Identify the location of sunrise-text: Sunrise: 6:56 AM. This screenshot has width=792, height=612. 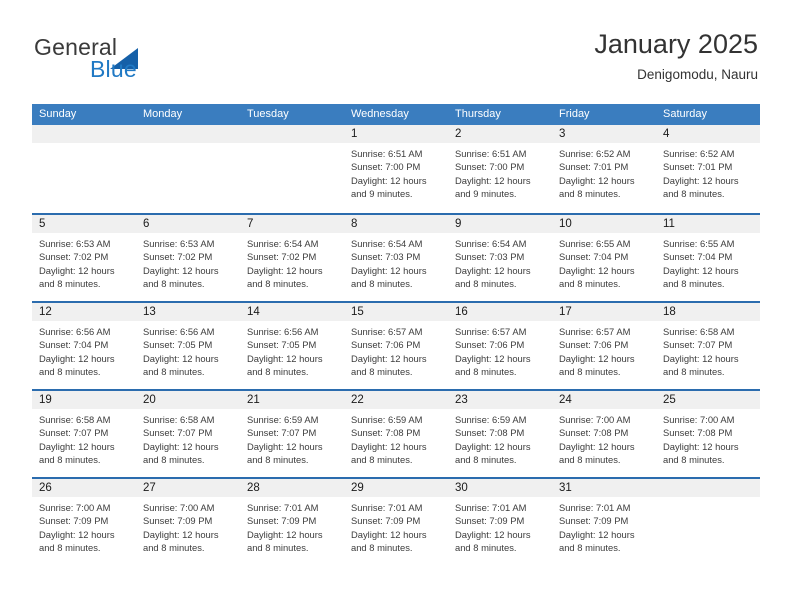
(283, 331).